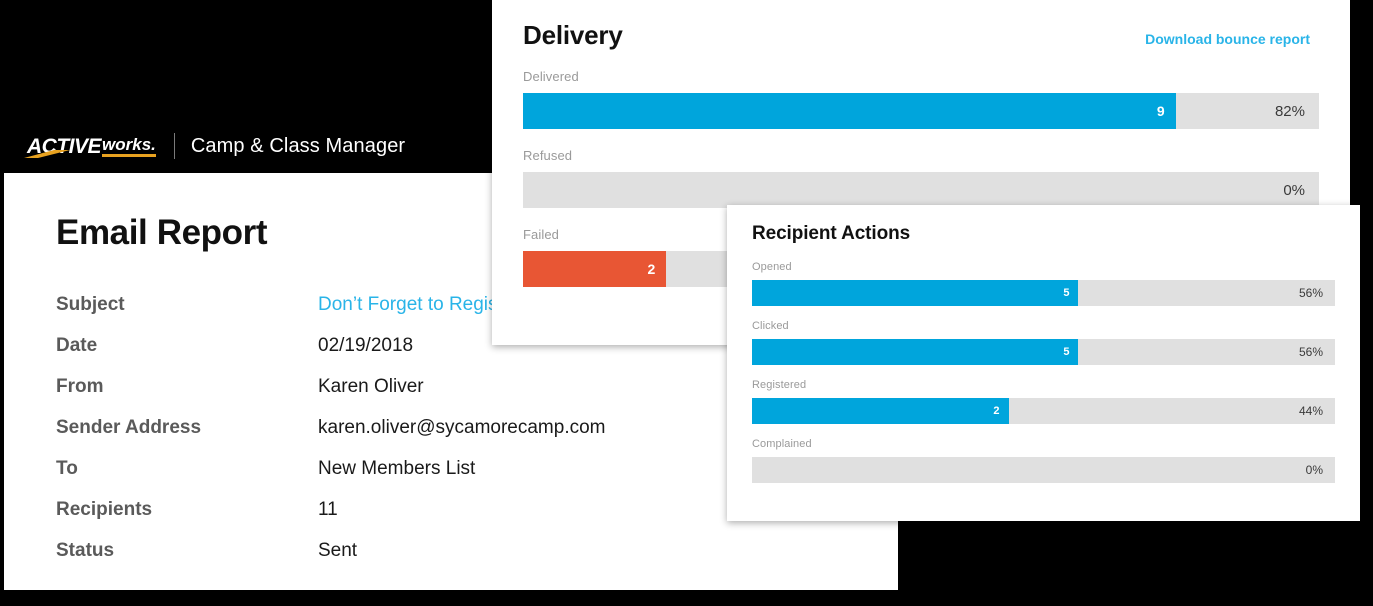 Image resolution: width=1373 pixels, height=606 pixels. Describe the element at coordinates (129, 427) in the screenshot. I see `detail-label-sender-address: Sender Address` at that location.